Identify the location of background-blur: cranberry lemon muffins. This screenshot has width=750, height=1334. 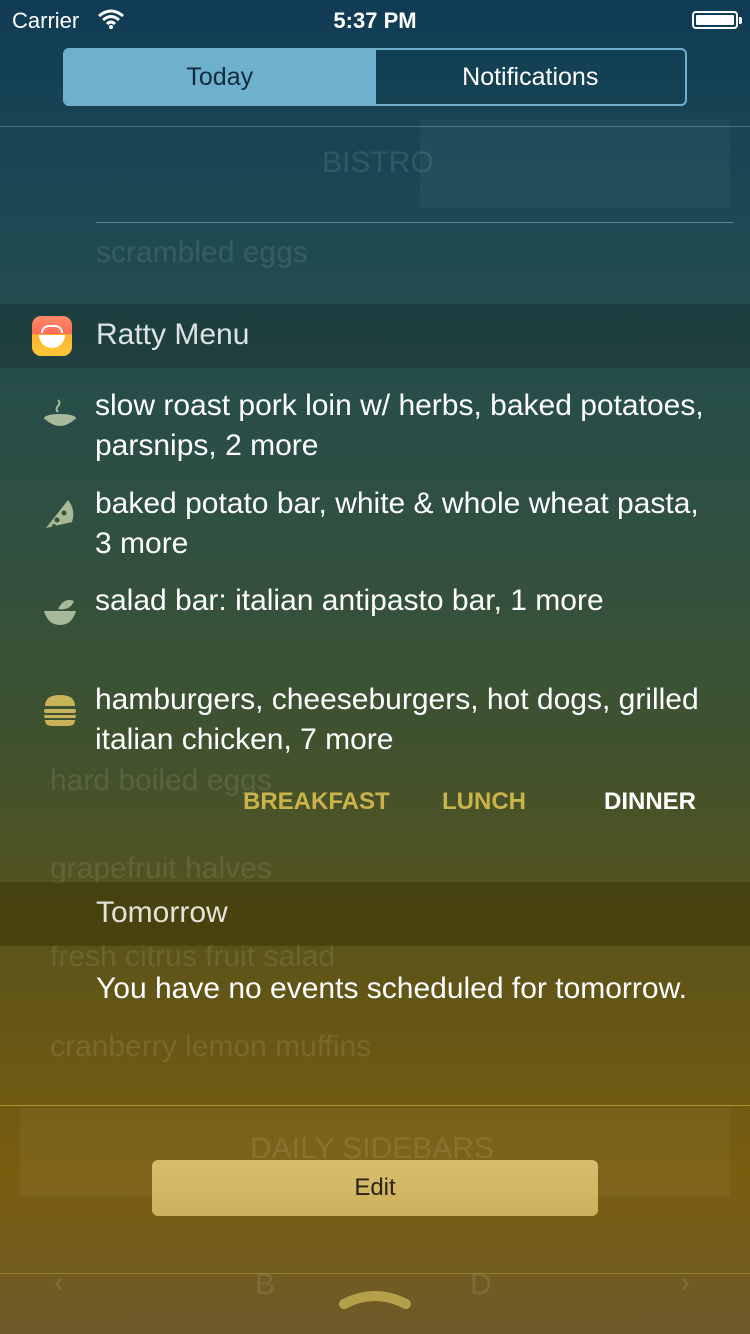
(211, 1046).